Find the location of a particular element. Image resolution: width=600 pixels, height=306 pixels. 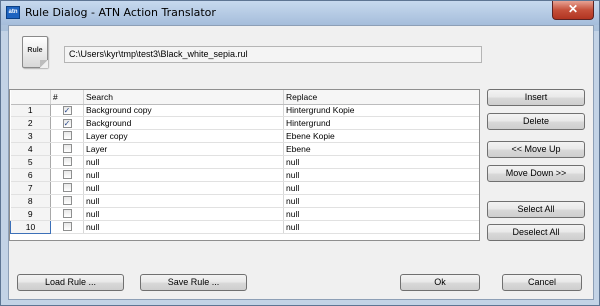

row-number-header is located at coordinates (30, 97).